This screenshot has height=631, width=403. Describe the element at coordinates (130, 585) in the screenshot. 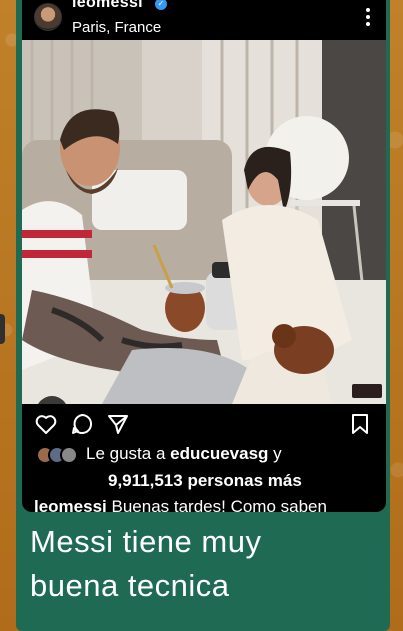

I see `comment-line-2: buena tecnica` at that location.